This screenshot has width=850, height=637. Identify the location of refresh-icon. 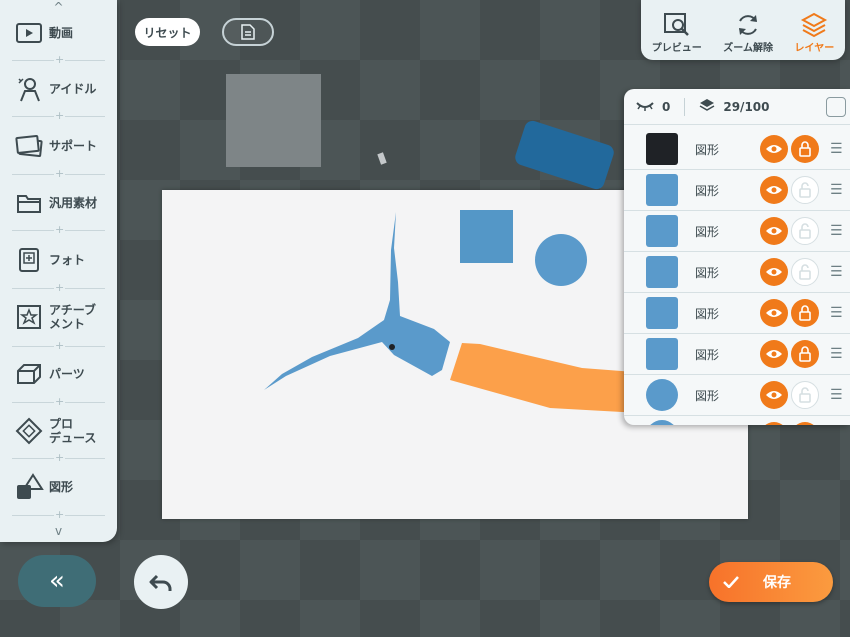
(748, 25).